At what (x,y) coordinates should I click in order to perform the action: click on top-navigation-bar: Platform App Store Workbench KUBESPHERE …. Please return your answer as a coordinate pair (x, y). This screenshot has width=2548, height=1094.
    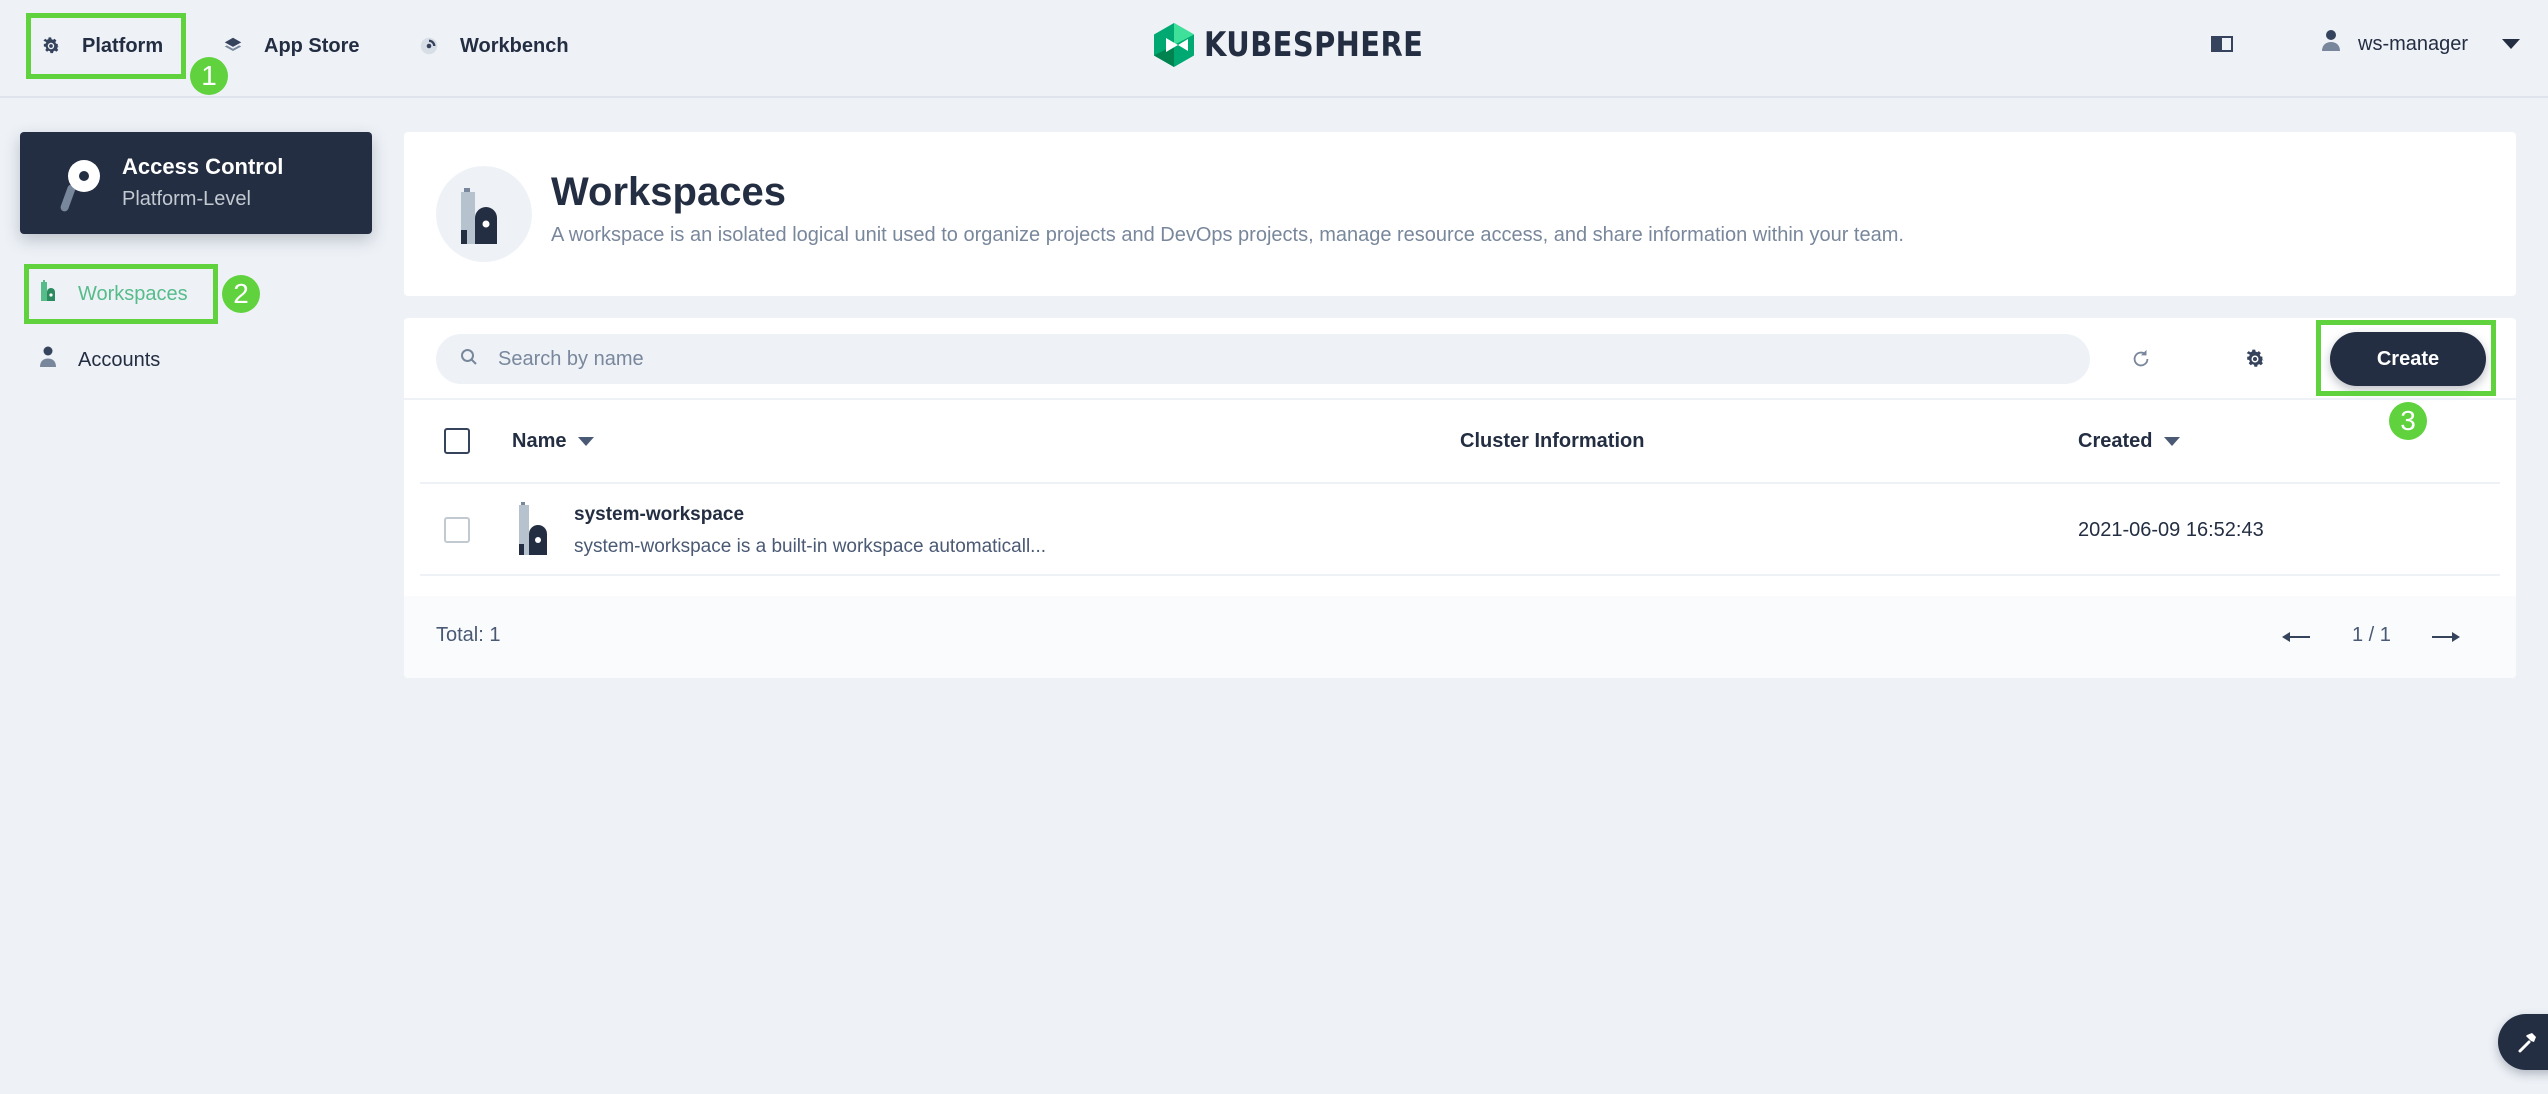
    Looking at the image, I should click on (1274, 49).